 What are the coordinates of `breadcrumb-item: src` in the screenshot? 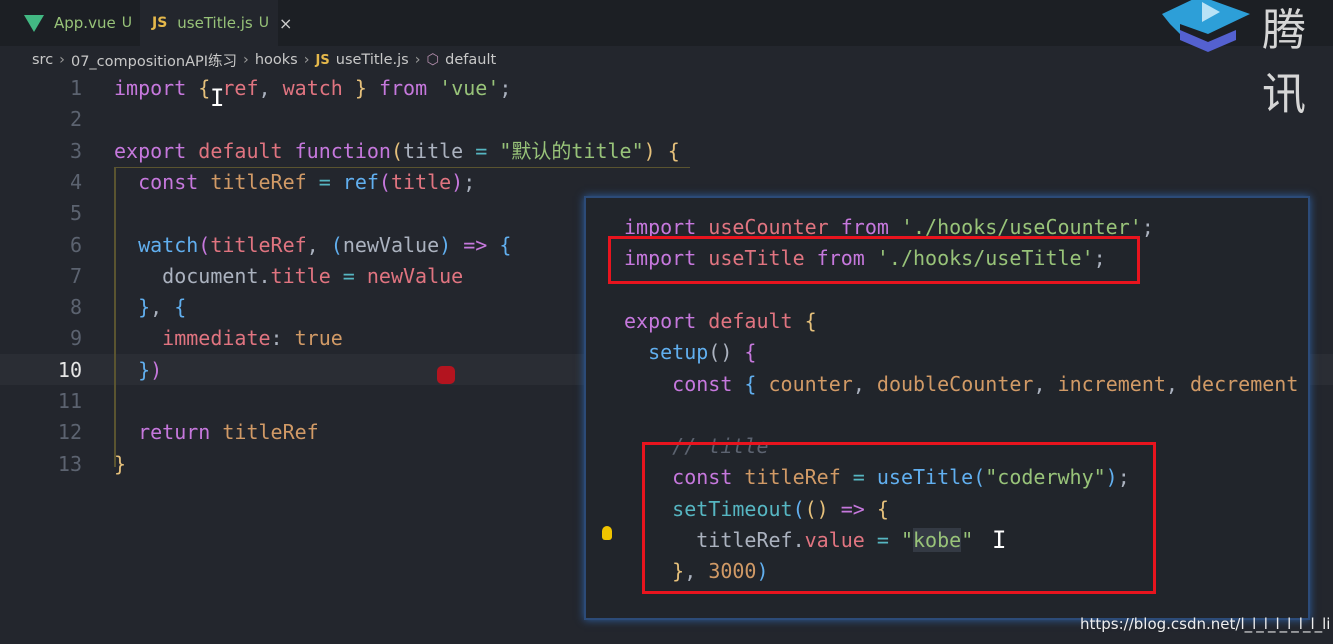 It's located at (42, 60).